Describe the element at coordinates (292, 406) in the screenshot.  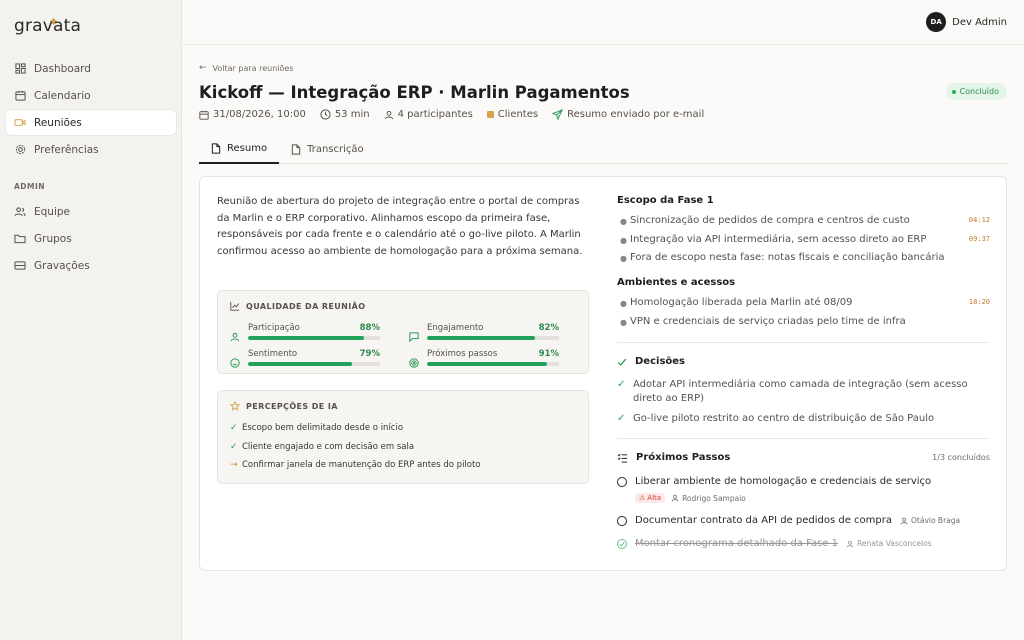
I see `insights-title-text: PERCEPÇÕES DE IA` at that location.